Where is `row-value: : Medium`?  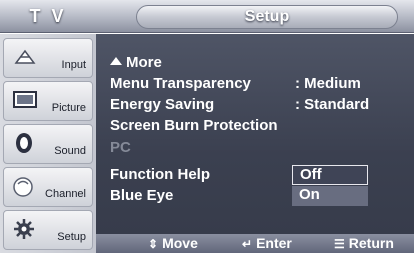
row-value: : Medium is located at coordinates (328, 83).